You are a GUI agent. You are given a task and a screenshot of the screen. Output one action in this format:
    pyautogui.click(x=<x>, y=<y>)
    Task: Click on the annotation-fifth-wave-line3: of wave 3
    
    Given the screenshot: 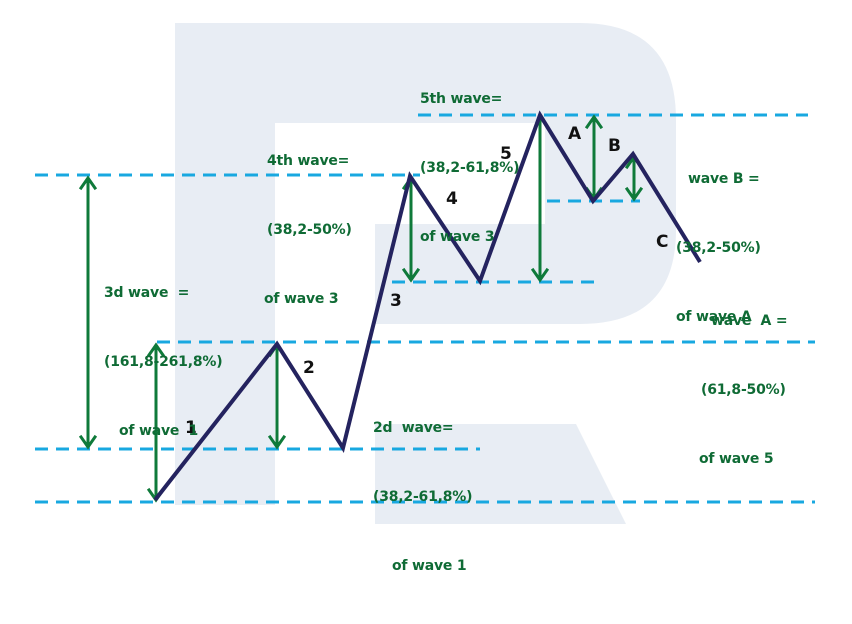 What is the action you would take?
    pyautogui.click(x=457, y=237)
    